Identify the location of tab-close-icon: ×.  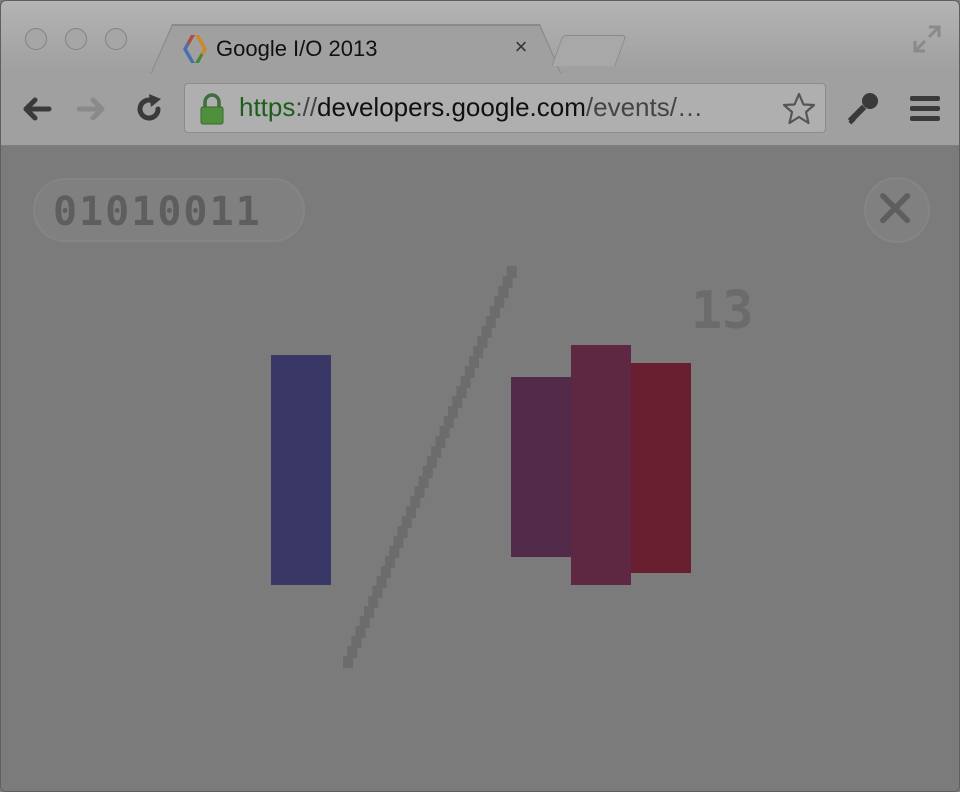
(521, 47).